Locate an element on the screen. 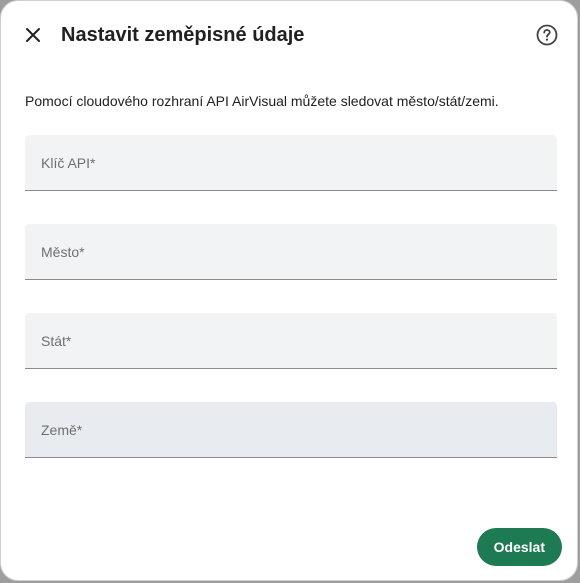  close-icon is located at coordinates (33, 35).